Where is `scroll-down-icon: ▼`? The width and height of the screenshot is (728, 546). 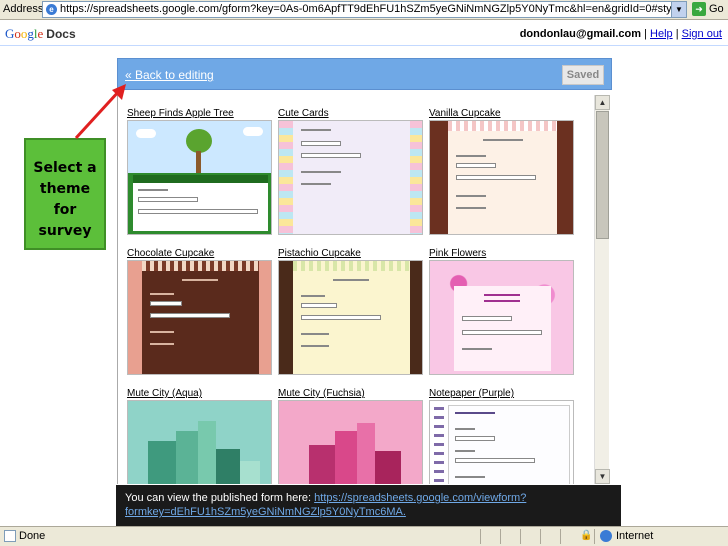
scroll-down-icon: ▼ is located at coordinates (602, 476).